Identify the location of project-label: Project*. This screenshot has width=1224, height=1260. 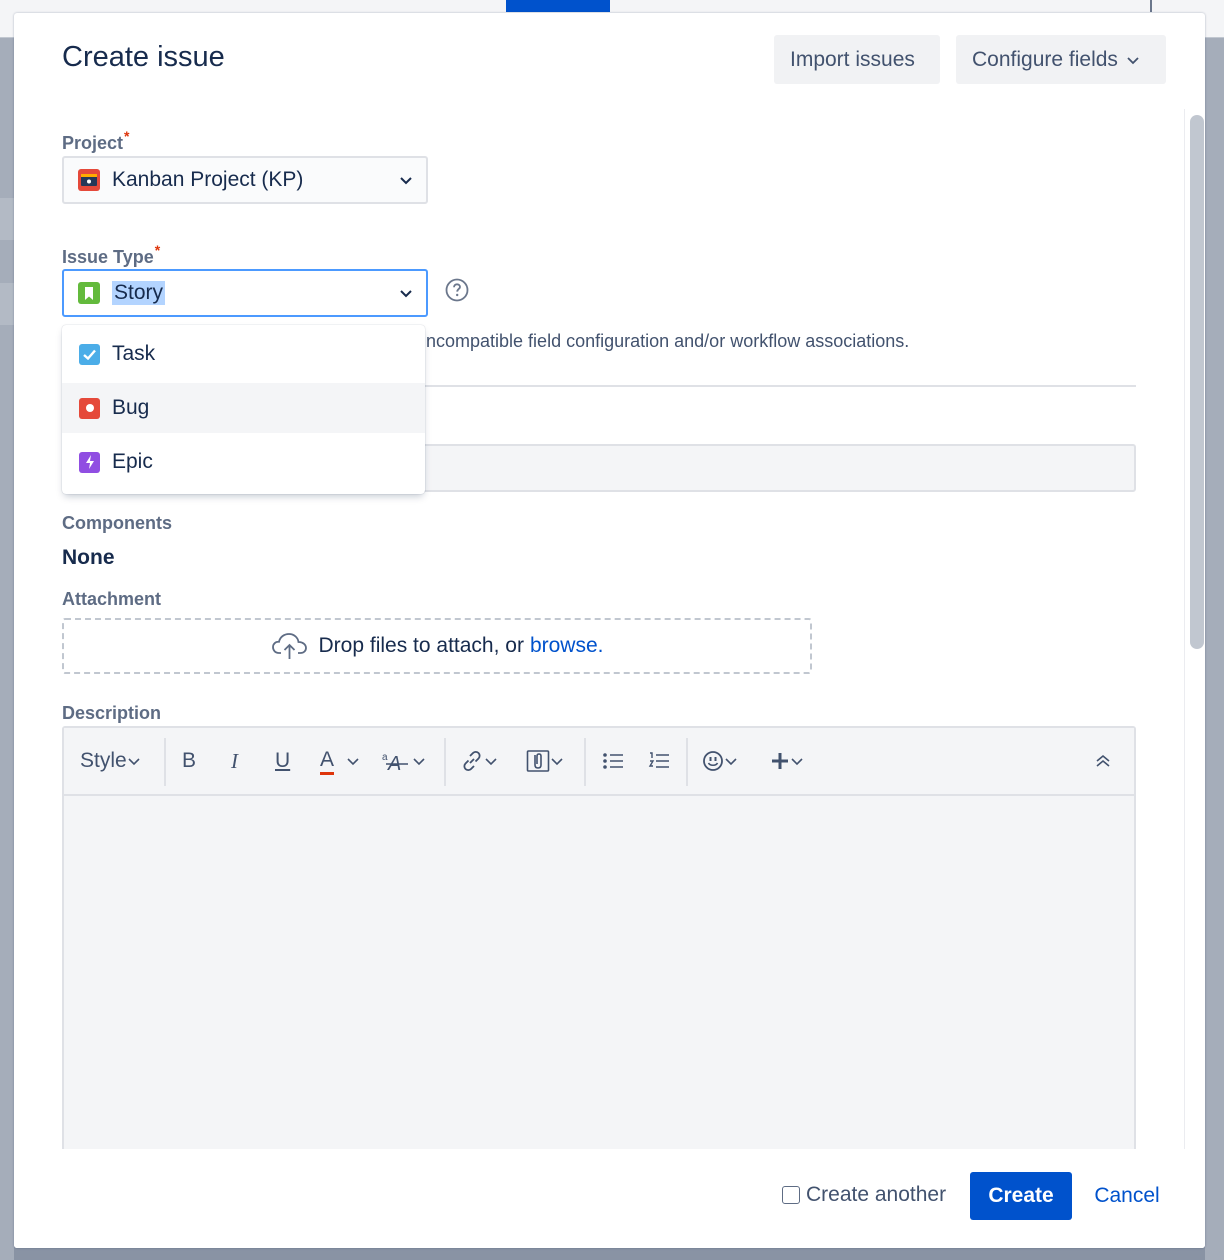
(96, 140).